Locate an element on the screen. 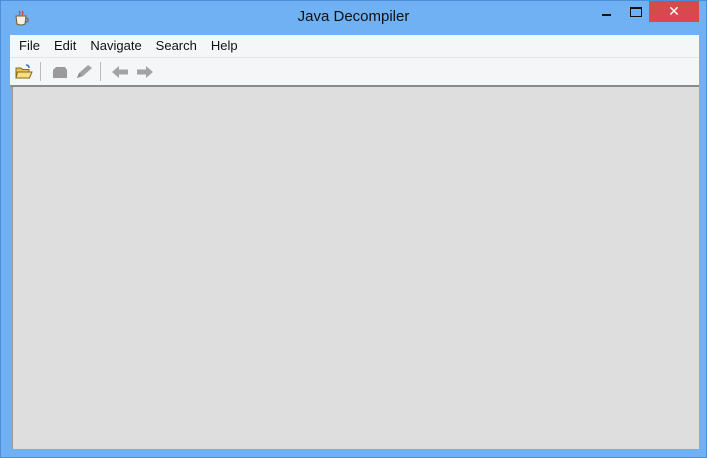 Image resolution: width=707 pixels, height=458 pixels. forward-arrow-icon is located at coordinates (145, 72).